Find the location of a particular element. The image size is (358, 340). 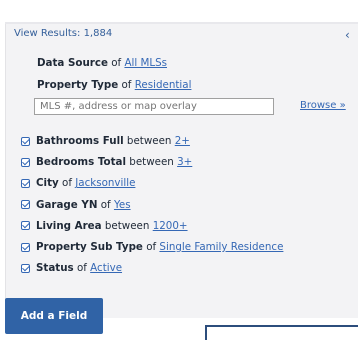

criteria-row: Garage YN of Yes is located at coordinates (76, 205).